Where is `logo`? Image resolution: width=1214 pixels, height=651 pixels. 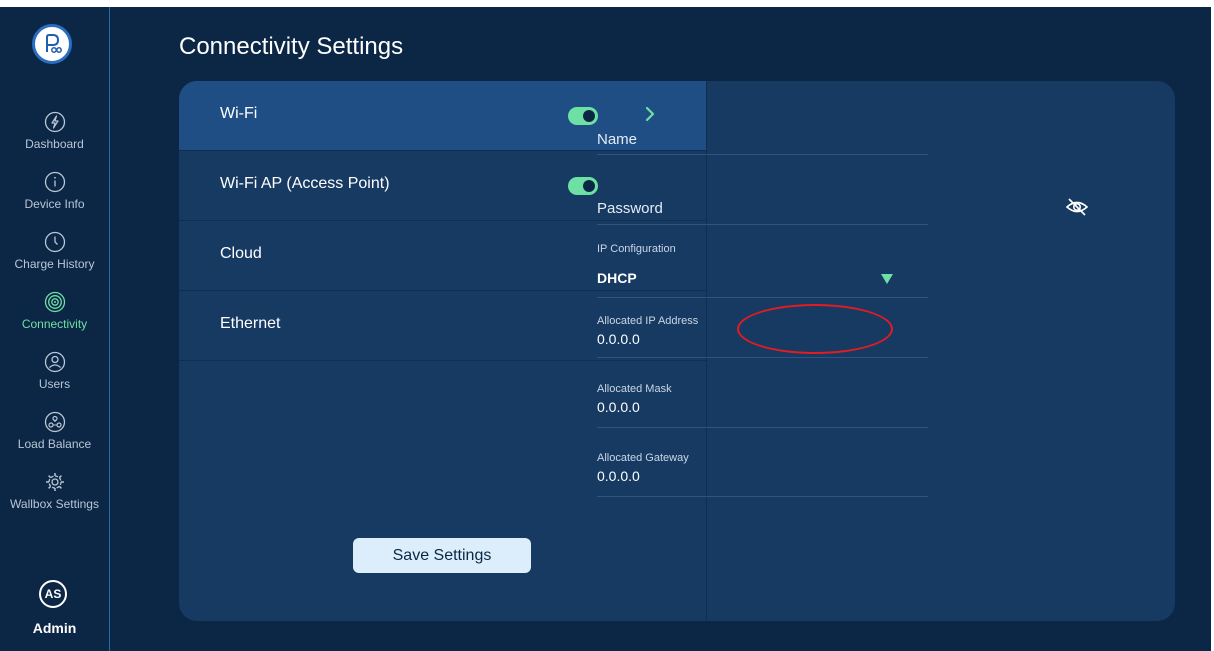 logo is located at coordinates (52, 44).